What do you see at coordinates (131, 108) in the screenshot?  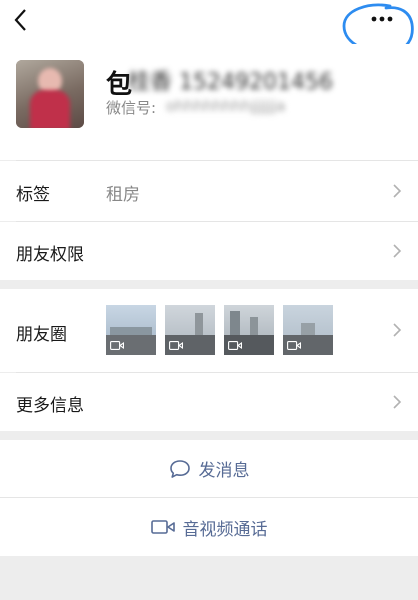 I see `wechat-id-label: 微信号:` at bounding box center [131, 108].